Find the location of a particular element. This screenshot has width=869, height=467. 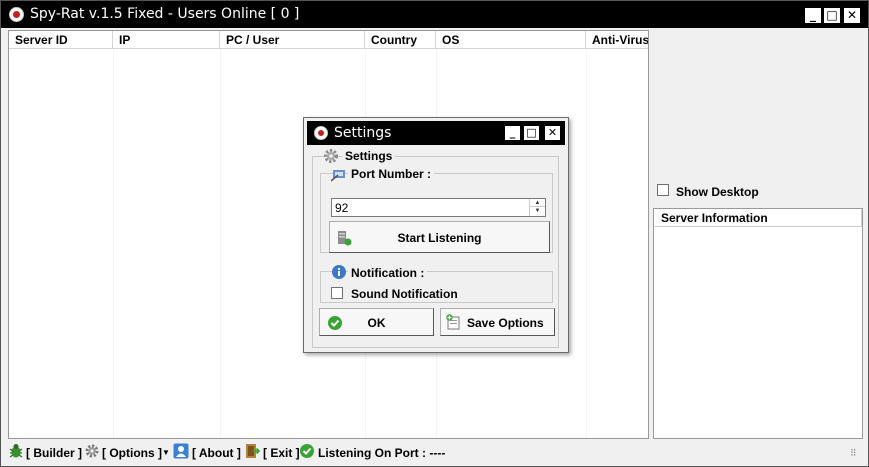

spin-down-icon: ▼ is located at coordinates (537, 211).